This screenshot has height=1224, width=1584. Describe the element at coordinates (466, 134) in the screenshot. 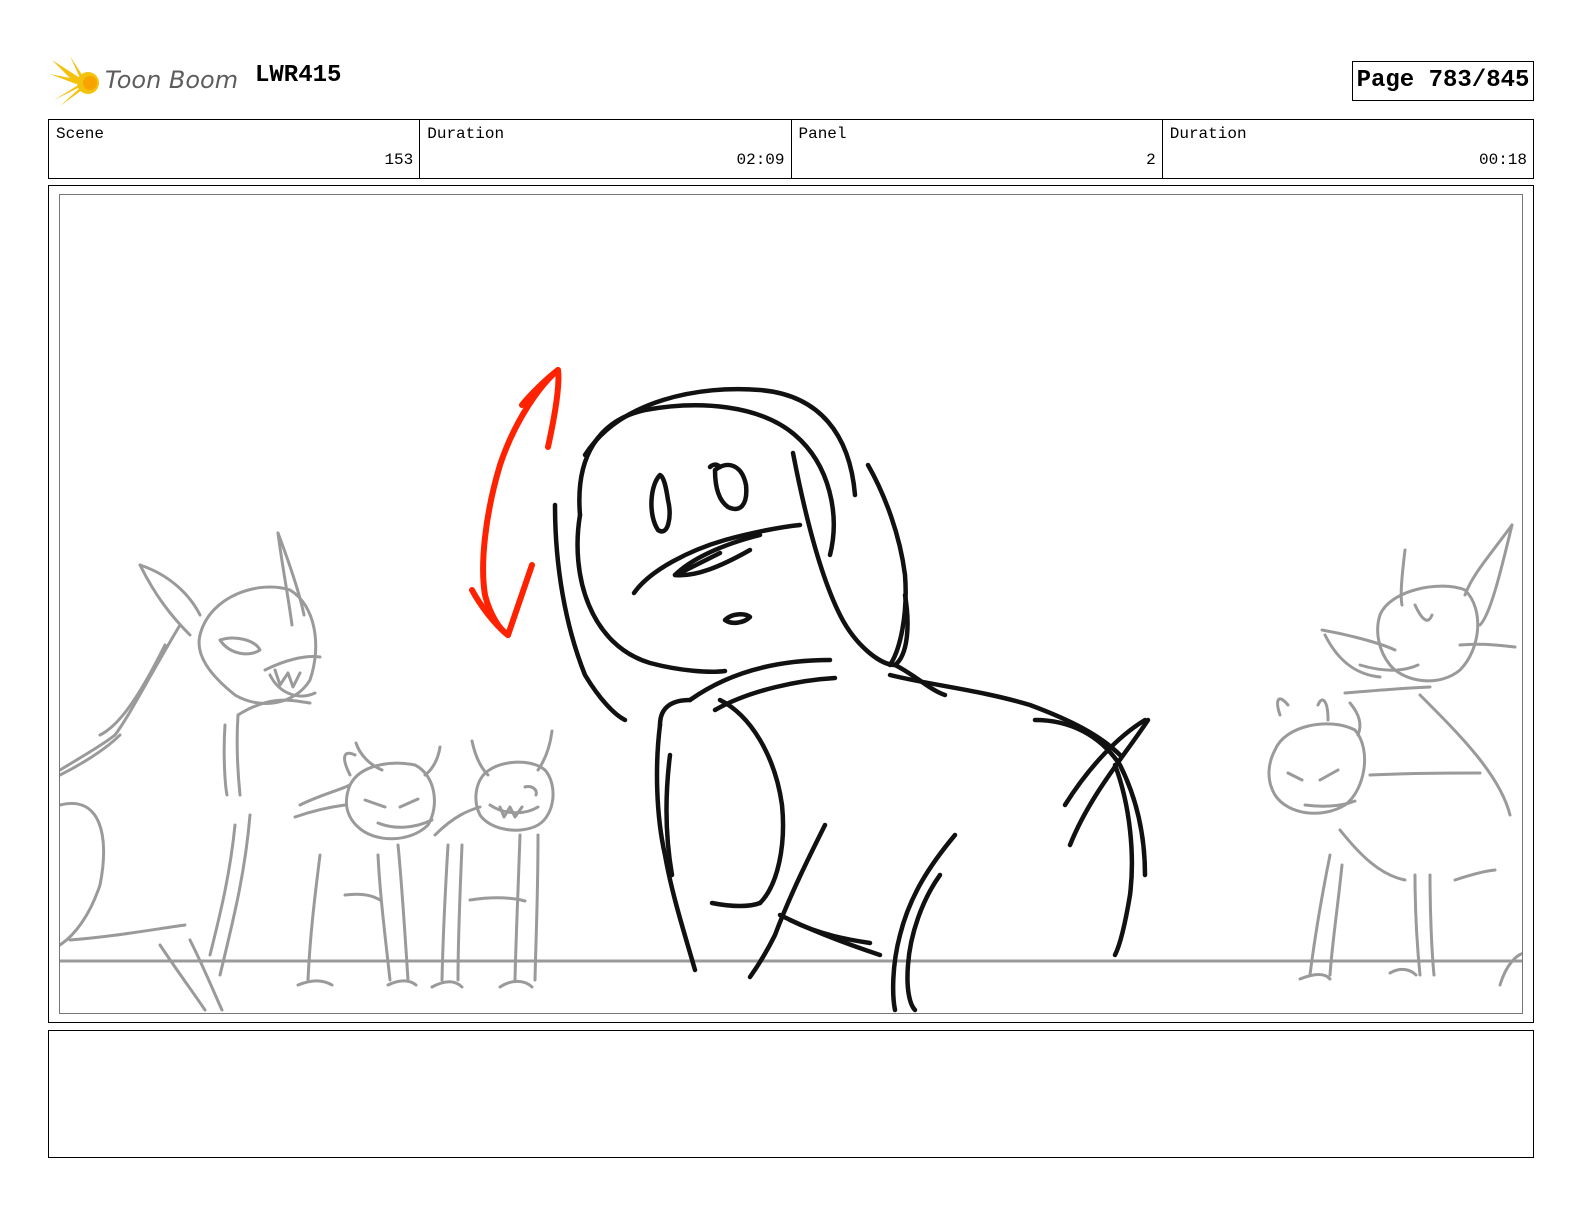

I see `scene-duration-label: Duration` at that location.